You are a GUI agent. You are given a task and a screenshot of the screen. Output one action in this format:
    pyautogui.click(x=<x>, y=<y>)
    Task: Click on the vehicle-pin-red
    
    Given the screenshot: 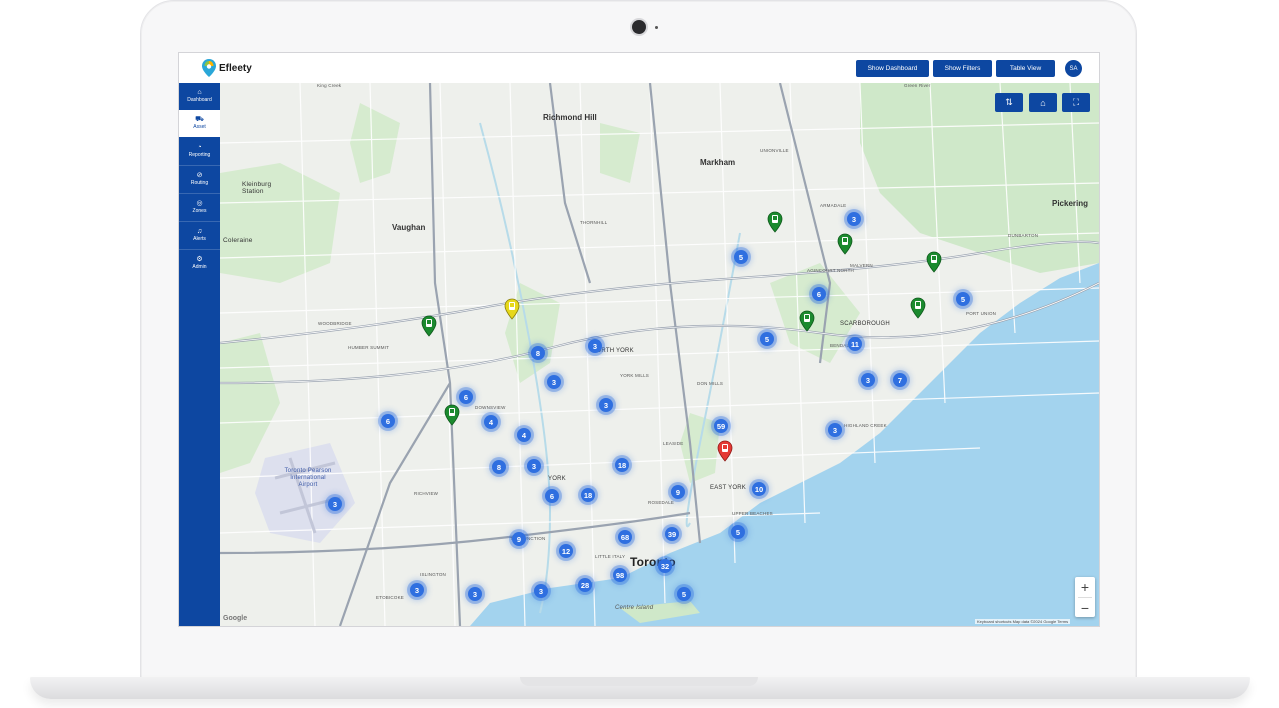 What is the action you would take?
    pyautogui.click(x=725, y=451)
    